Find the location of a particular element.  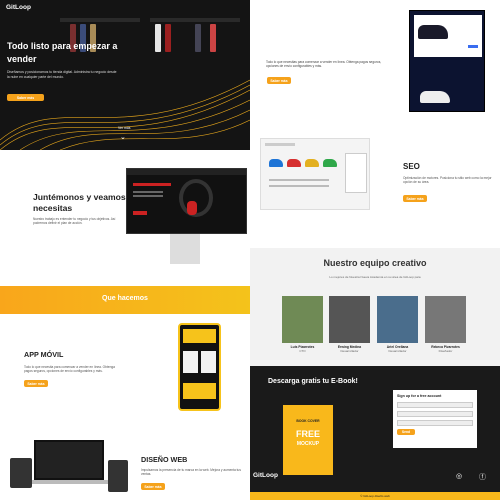

signup-form: Sign up for a free account Send is located at coordinates (435, 419).